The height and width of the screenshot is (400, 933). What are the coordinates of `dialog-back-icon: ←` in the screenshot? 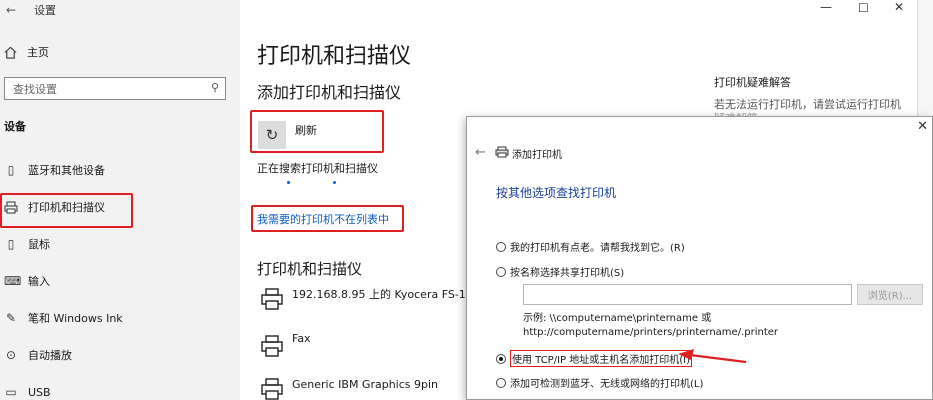 It's located at (480, 152).